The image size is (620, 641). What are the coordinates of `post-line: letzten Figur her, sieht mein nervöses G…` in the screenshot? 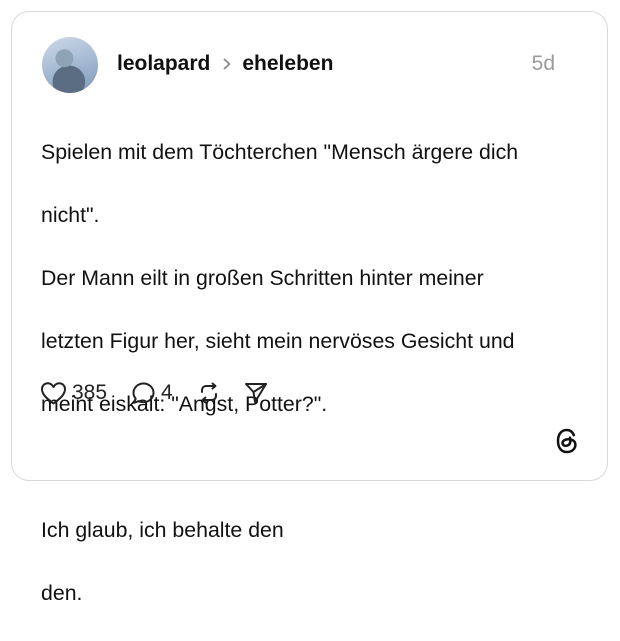 It's located at (278, 340).